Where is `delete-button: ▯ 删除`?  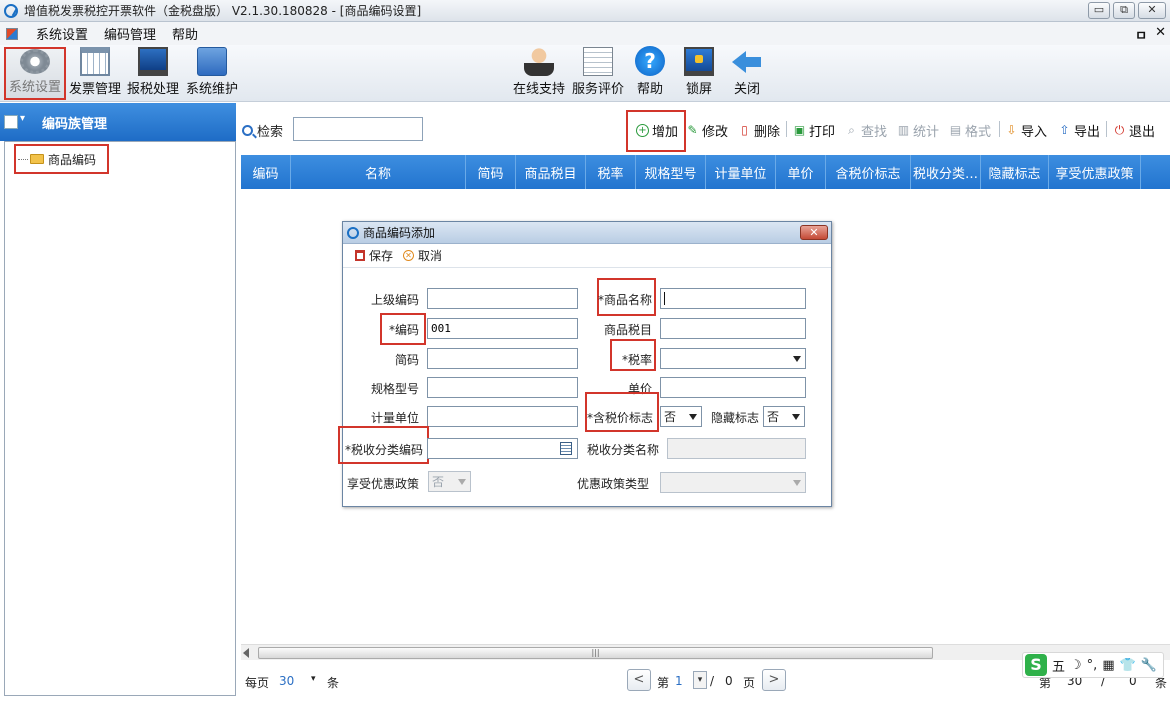
delete-button: ▯ 删除 is located at coordinates (759, 131).